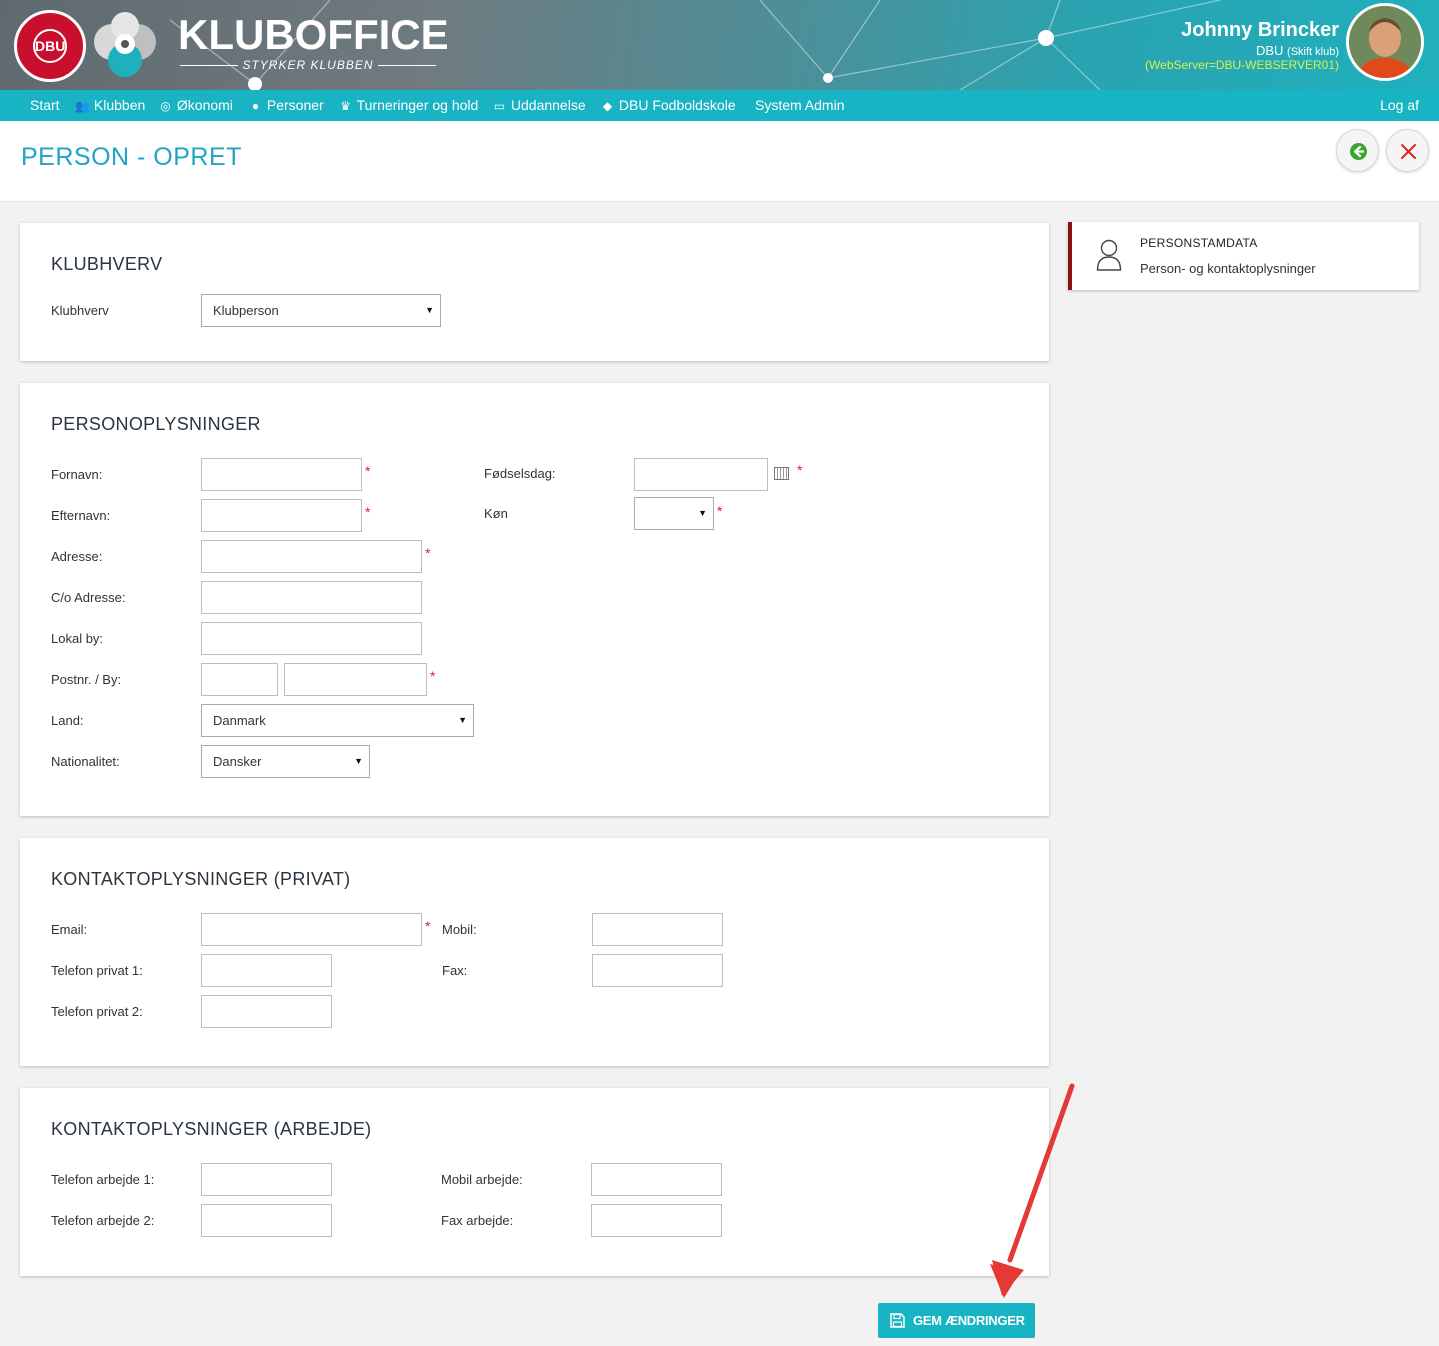  Describe the element at coordinates (1242, 65) in the screenshot. I see `webserver-info: (WebServer=DBU-WEBSERVER01)` at that location.